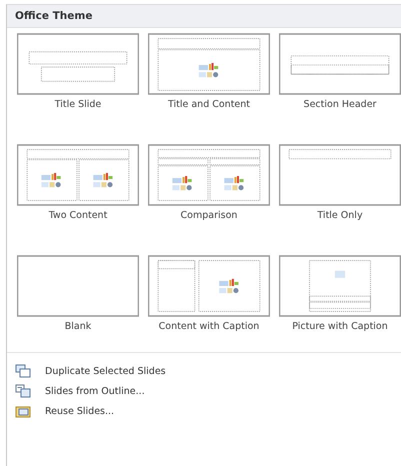 The image size is (401, 466). I want to click on menu-item: Duplicate Selected Slides, so click(90, 371).